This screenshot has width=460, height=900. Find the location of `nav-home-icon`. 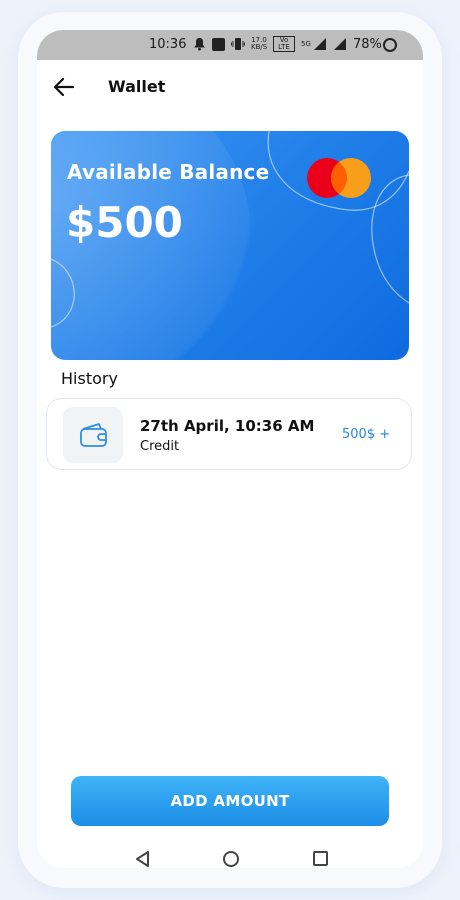

nav-home-icon is located at coordinates (231, 859).